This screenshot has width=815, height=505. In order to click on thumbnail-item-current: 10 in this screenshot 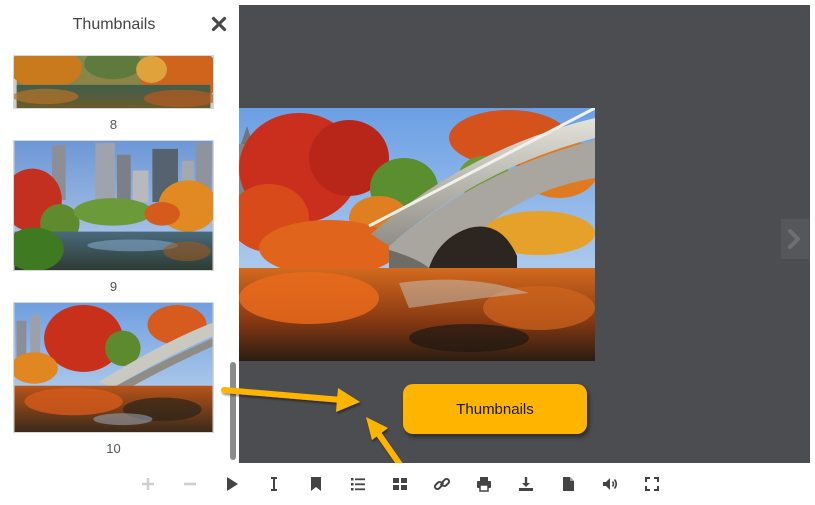, I will do `click(113, 379)`.